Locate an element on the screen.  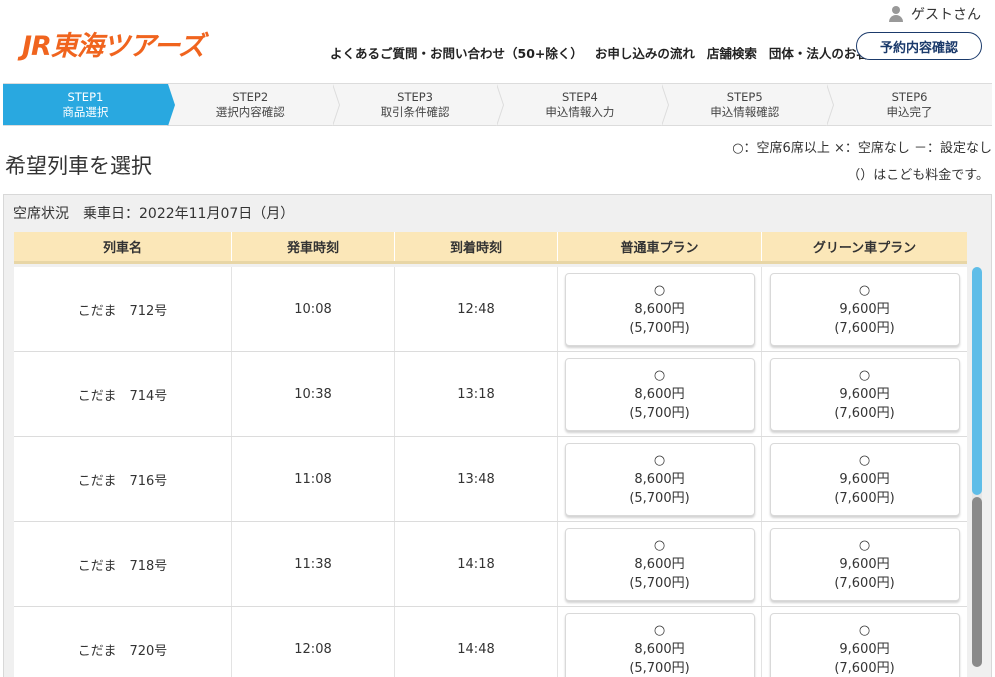
step-number: STEP3 is located at coordinates (415, 96).